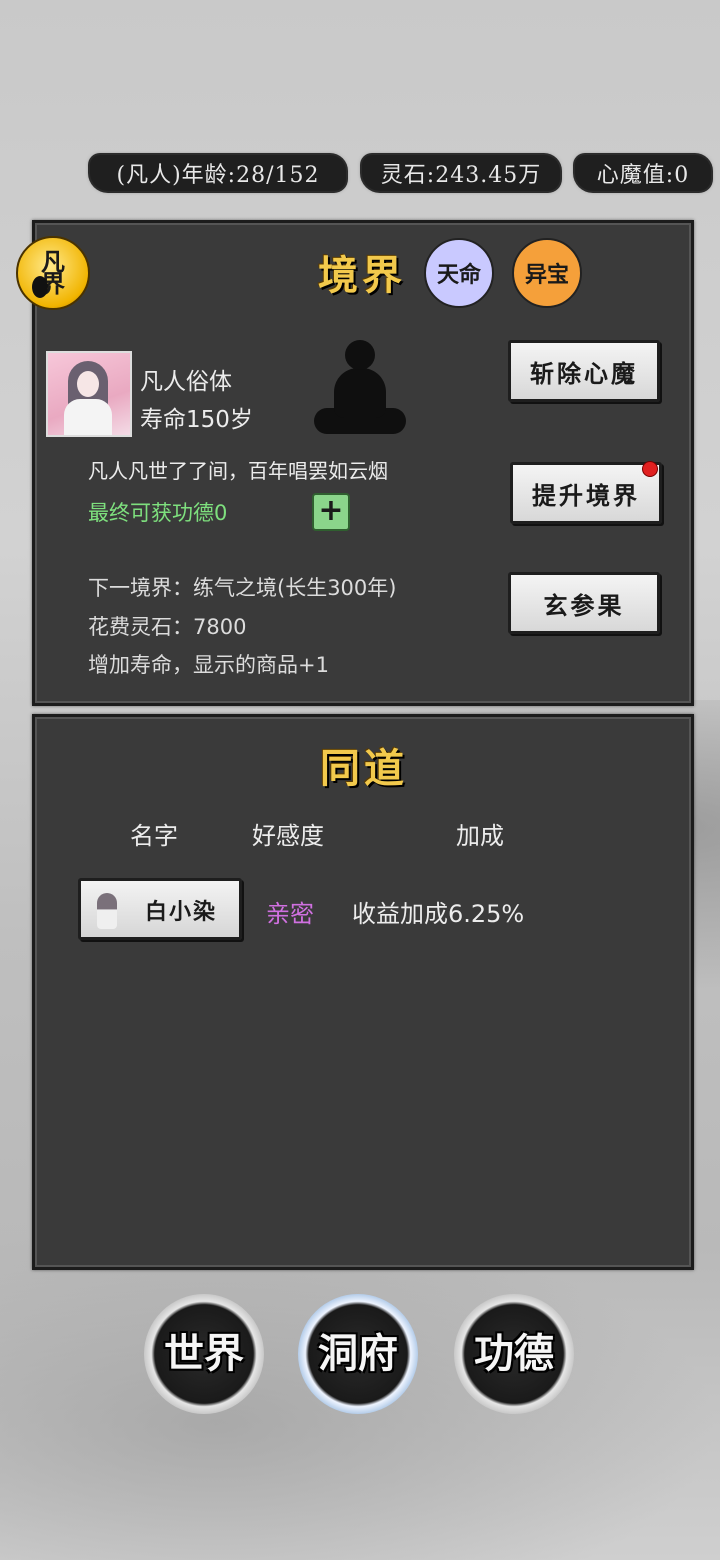 The width and height of the screenshot is (720, 1560). I want to click on destiny-button: 天命, so click(459, 273).